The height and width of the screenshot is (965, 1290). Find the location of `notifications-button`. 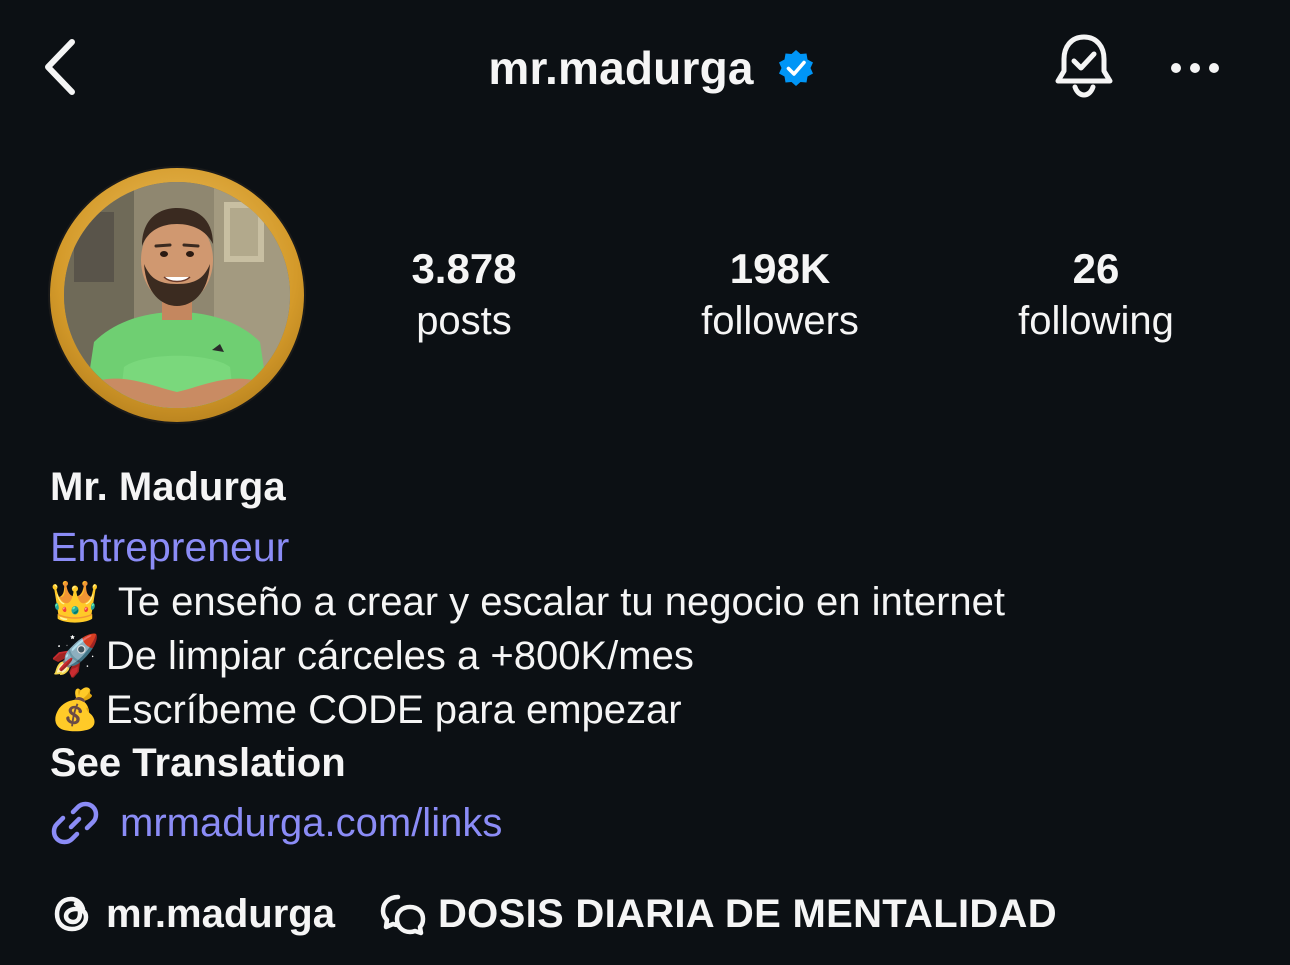

notifications-button is located at coordinates (1084, 66).